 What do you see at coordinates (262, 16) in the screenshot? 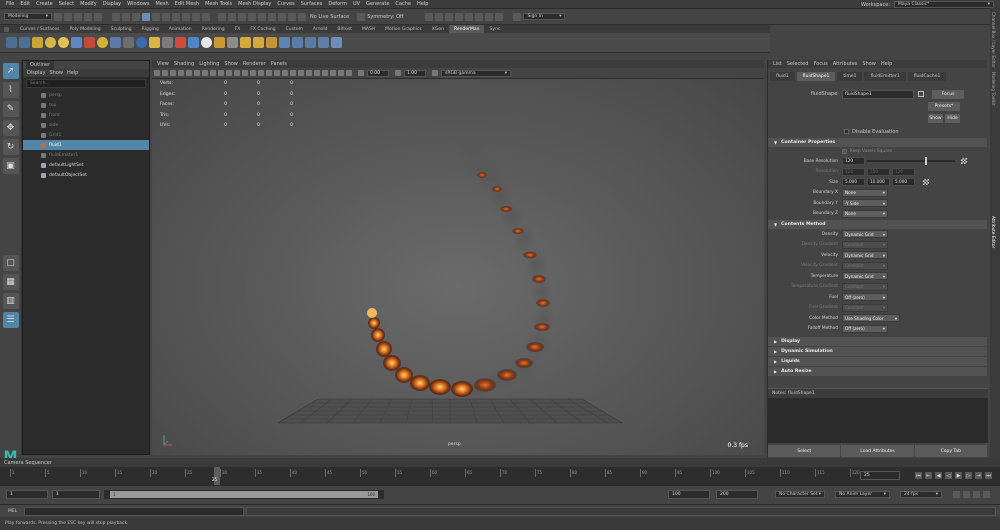
I see `snap-live-icon` at bounding box center [262, 16].